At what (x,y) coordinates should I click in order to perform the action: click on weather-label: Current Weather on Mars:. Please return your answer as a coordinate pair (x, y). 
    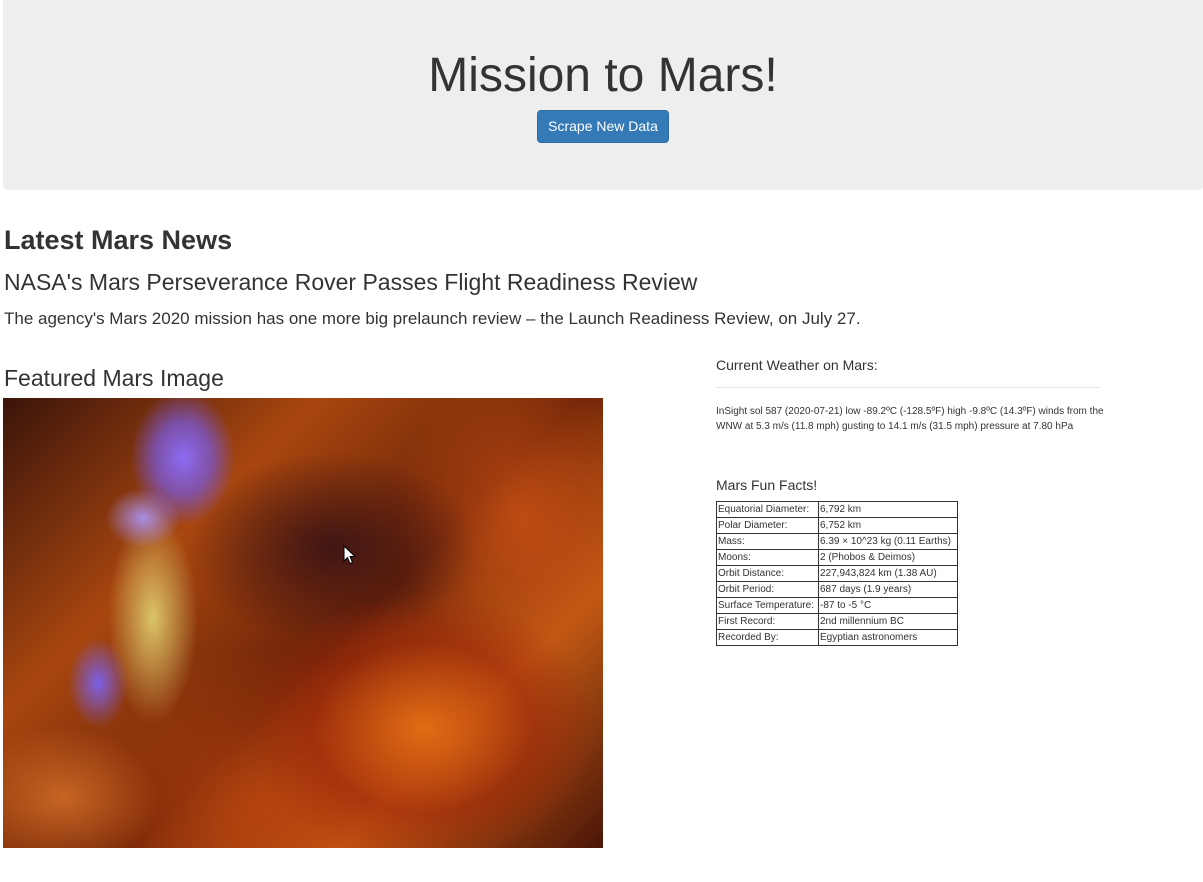
    Looking at the image, I should click on (797, 365).